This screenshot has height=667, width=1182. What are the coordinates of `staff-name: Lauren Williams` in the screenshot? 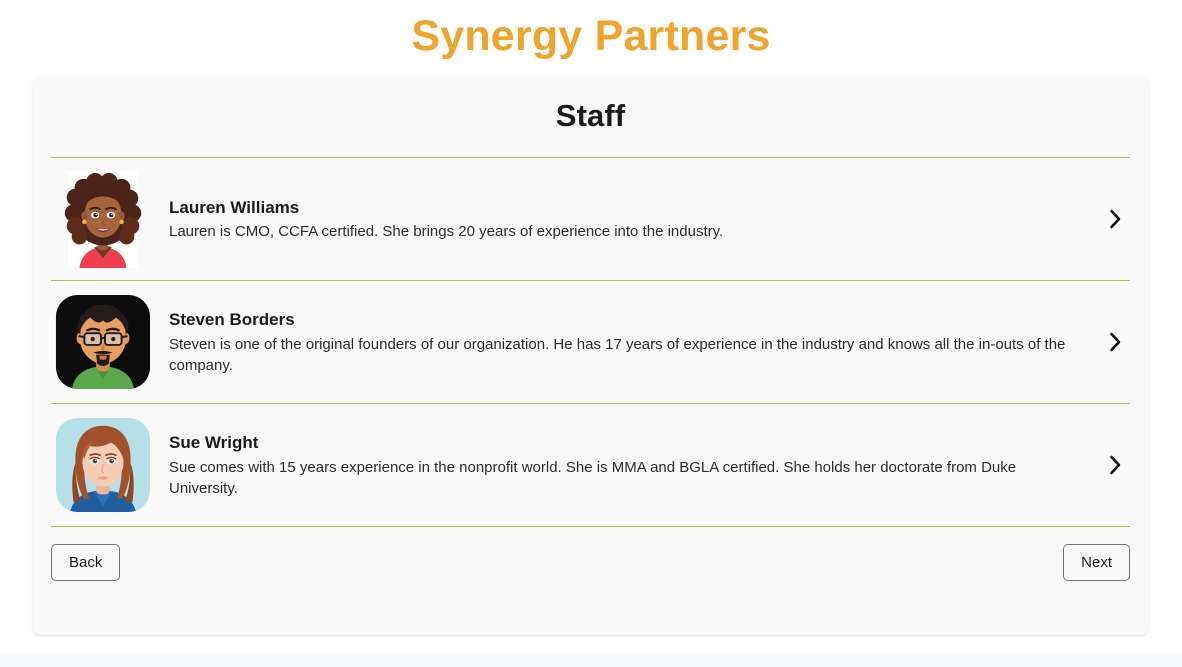 It's located at (234, 207).